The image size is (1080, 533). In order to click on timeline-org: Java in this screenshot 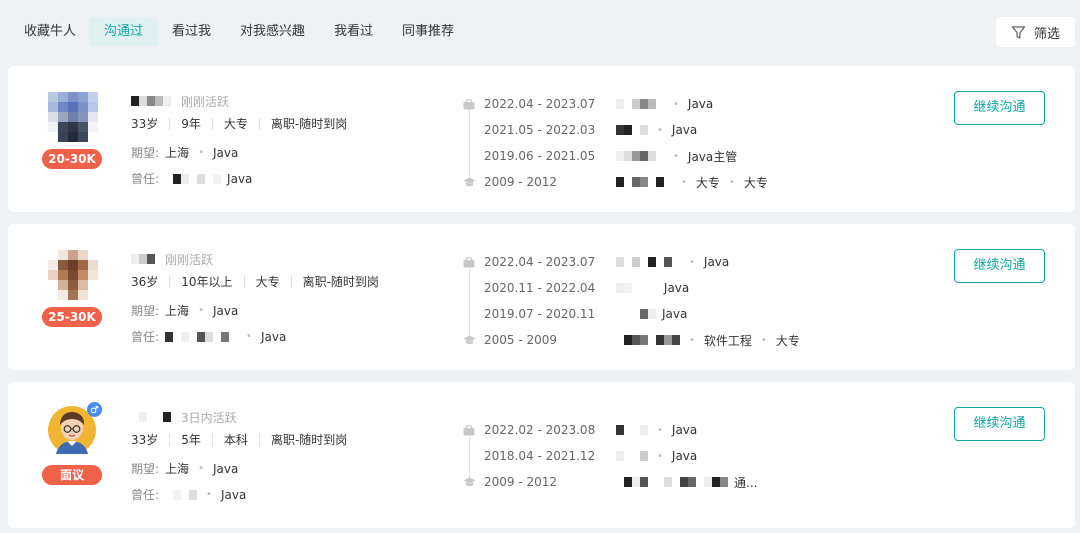, I will do `click(651, 314)`.